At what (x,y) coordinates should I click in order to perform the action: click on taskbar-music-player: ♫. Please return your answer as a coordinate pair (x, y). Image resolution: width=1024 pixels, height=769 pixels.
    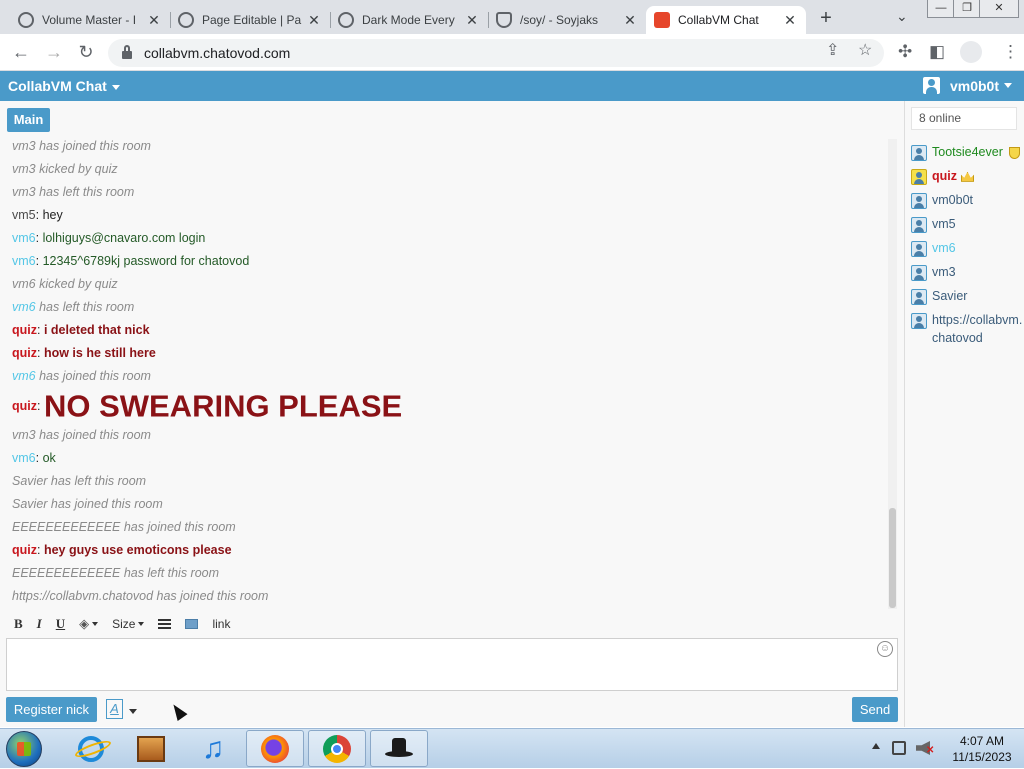
    Looking at the image, I should click on (213, 748).